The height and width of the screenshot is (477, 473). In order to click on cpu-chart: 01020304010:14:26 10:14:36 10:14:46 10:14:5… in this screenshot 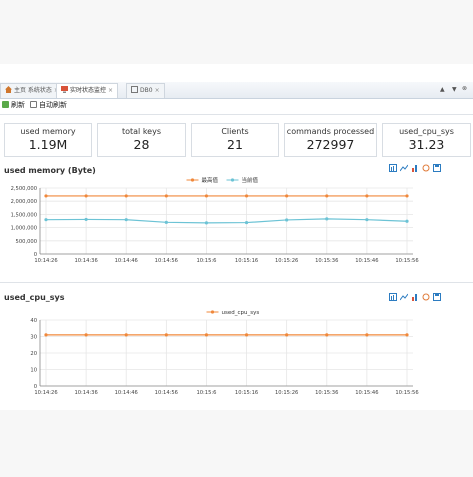, I will do `click(224, 353)`.